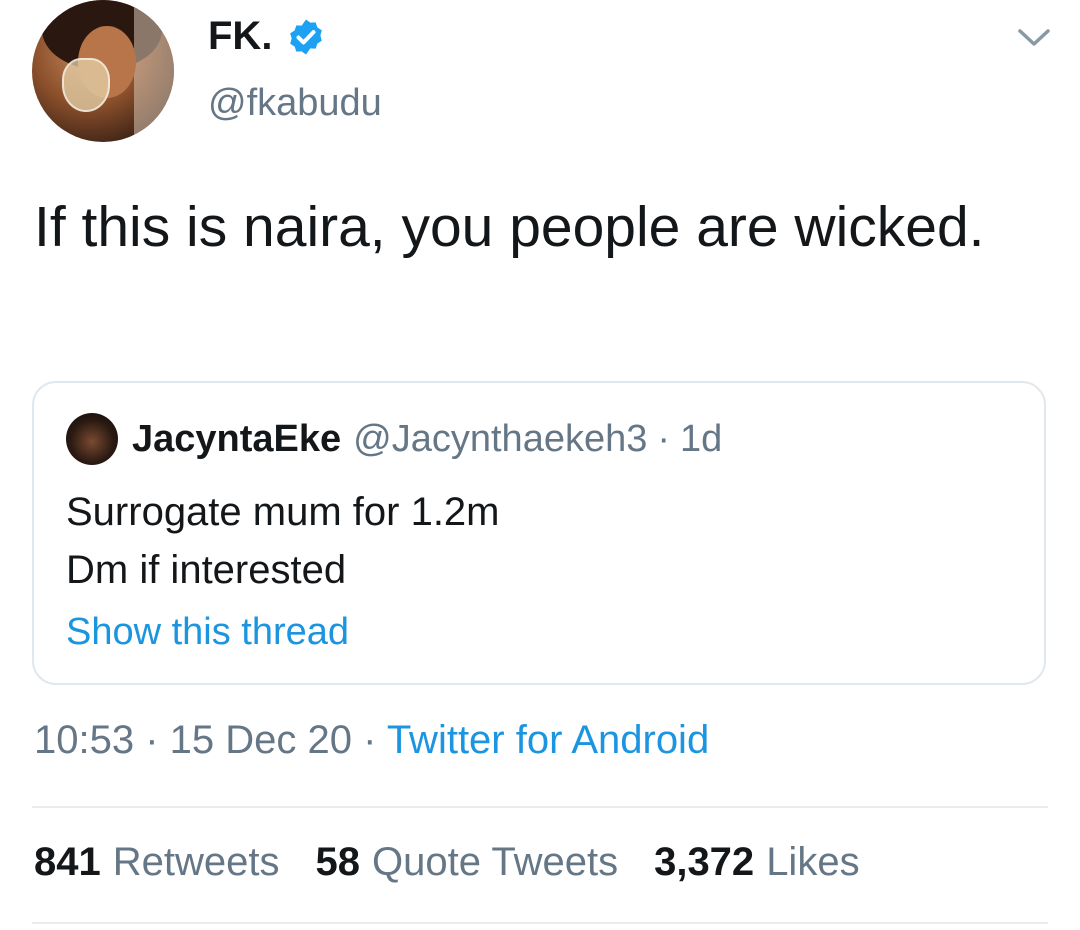  Describe the element at coordinates (757, 862) in the screenshot. I see `likes-stat: 3,372 Likes` at that location.